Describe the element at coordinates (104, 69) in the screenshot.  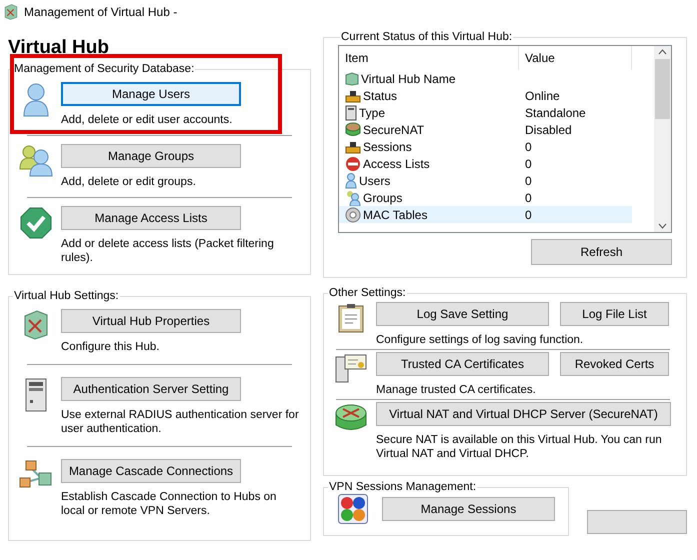
I see `group-title: Management of Security Database:` at that location.